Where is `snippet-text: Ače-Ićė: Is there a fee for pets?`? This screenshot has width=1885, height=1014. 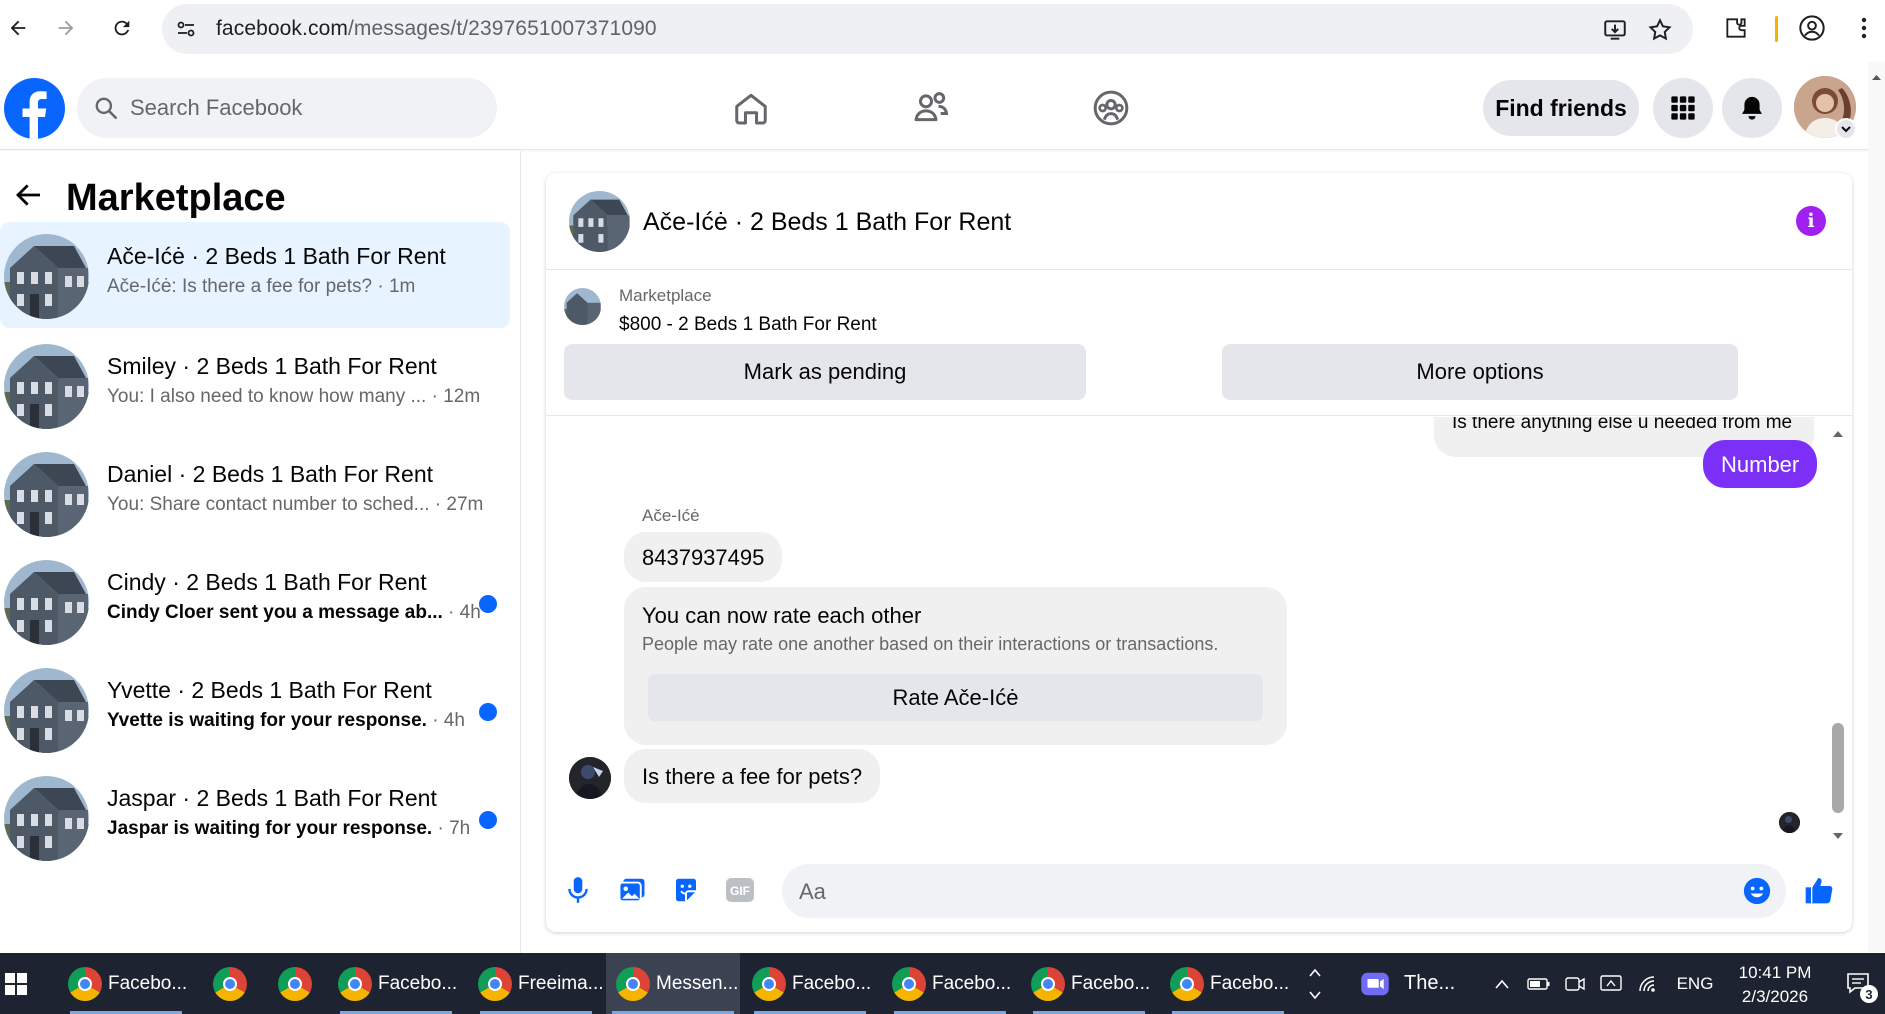 snippet-text: Ače-Ićė: Is there a fee for pets? is located at coordinates (240, 286).